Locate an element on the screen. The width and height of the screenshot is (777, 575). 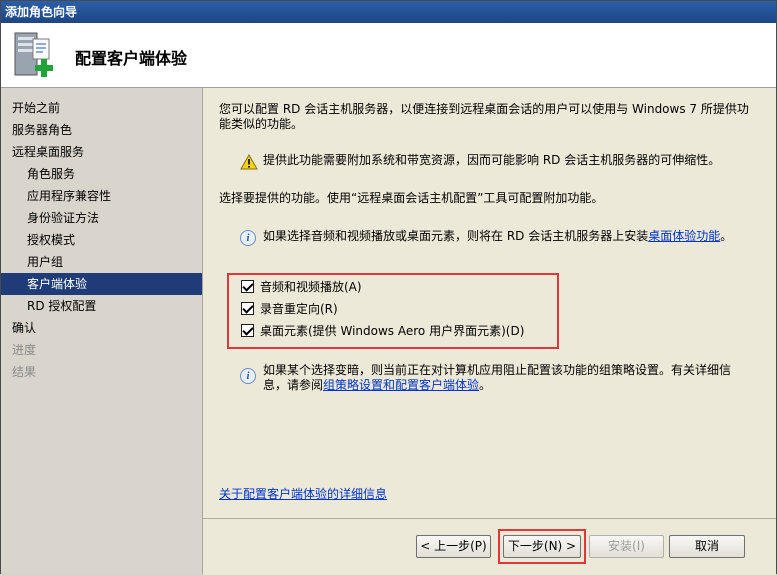
checkbox-audio-recording-redirection: 录音重定向(R) is located at coordinates (289, 308).